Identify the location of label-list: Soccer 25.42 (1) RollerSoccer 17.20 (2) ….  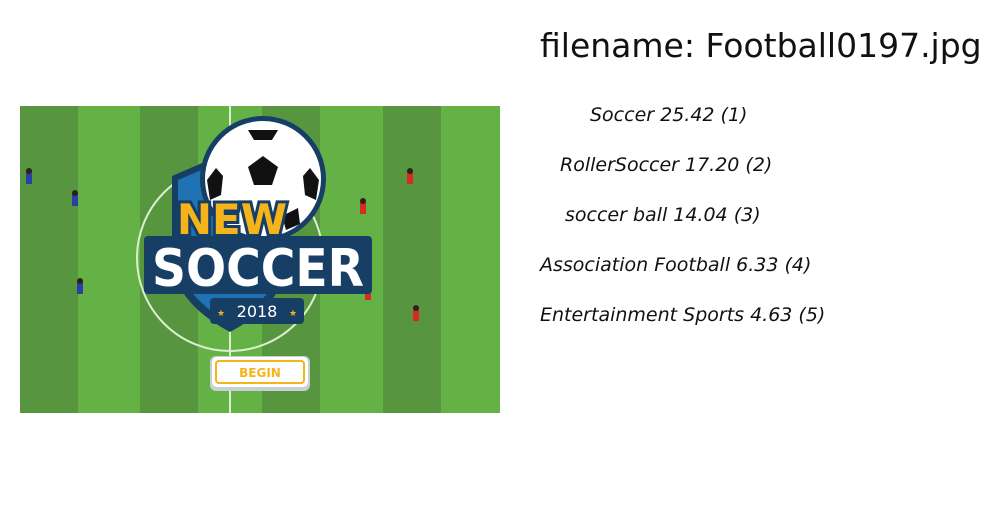
(678, 225).